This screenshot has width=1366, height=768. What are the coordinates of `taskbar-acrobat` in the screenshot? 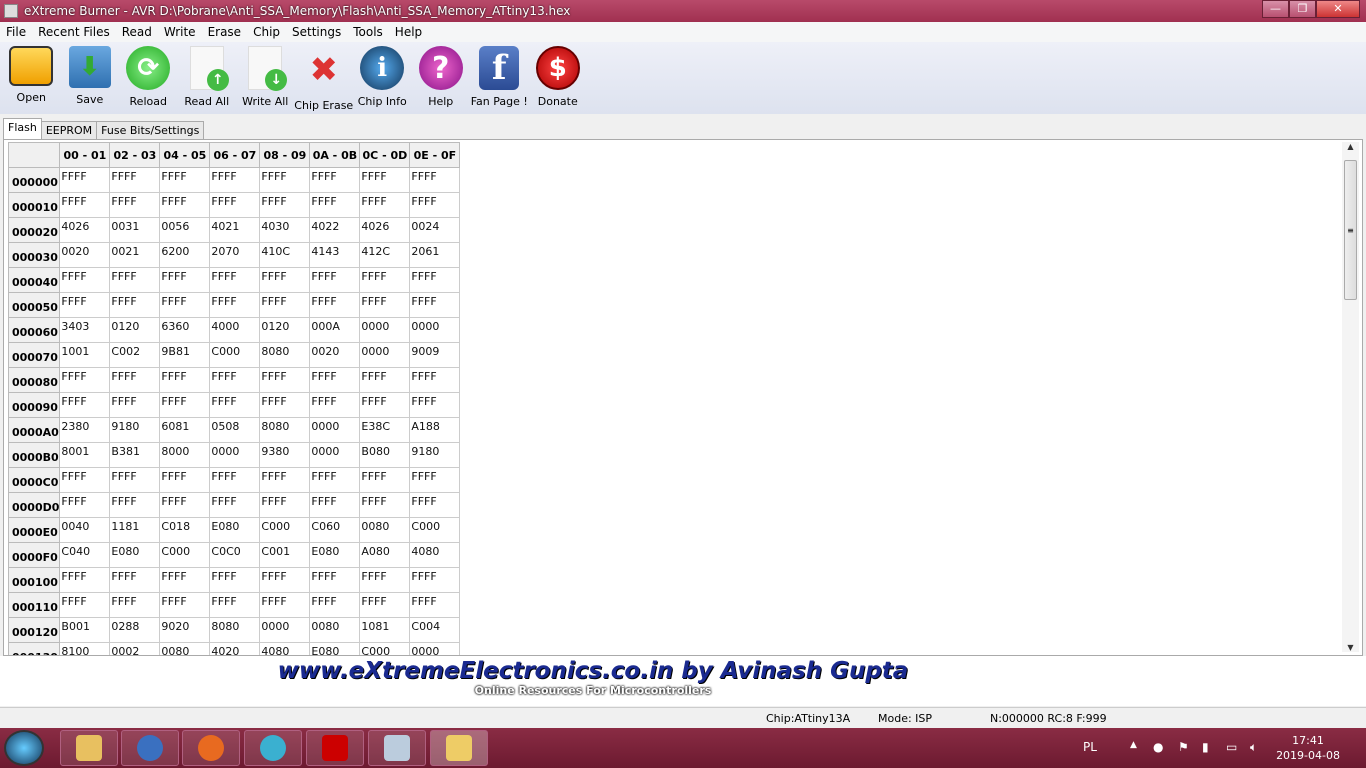 It's located at (335, 748).